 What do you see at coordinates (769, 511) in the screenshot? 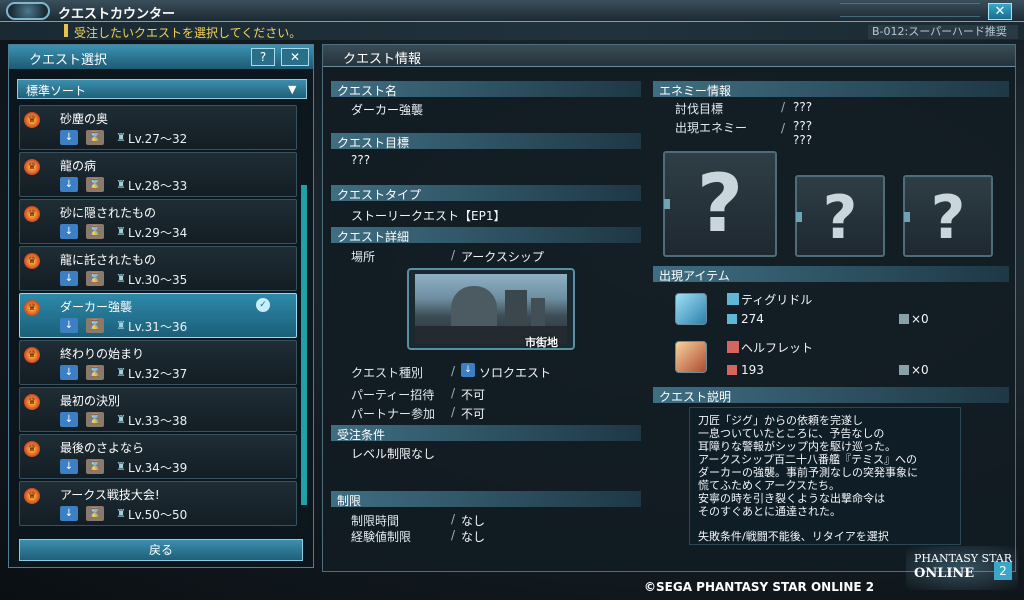
I see `description-line: そのすぐあとに通達された。` at bounding box center [769, 511].